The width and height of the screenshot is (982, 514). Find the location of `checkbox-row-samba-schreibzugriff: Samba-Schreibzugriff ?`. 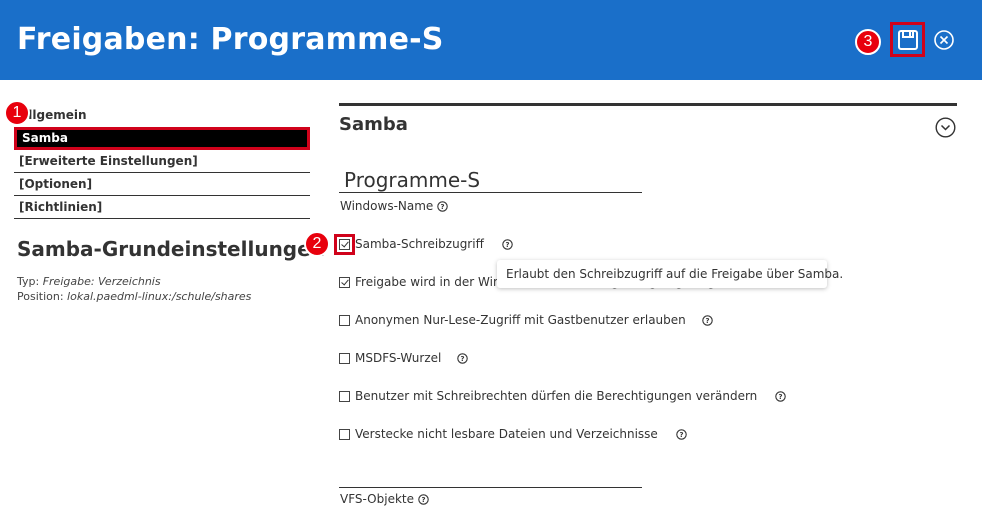

checkbox-row-samba-schreibzugriff: Samba-Schreibzugriff ? is located at coordinates (423, 244).